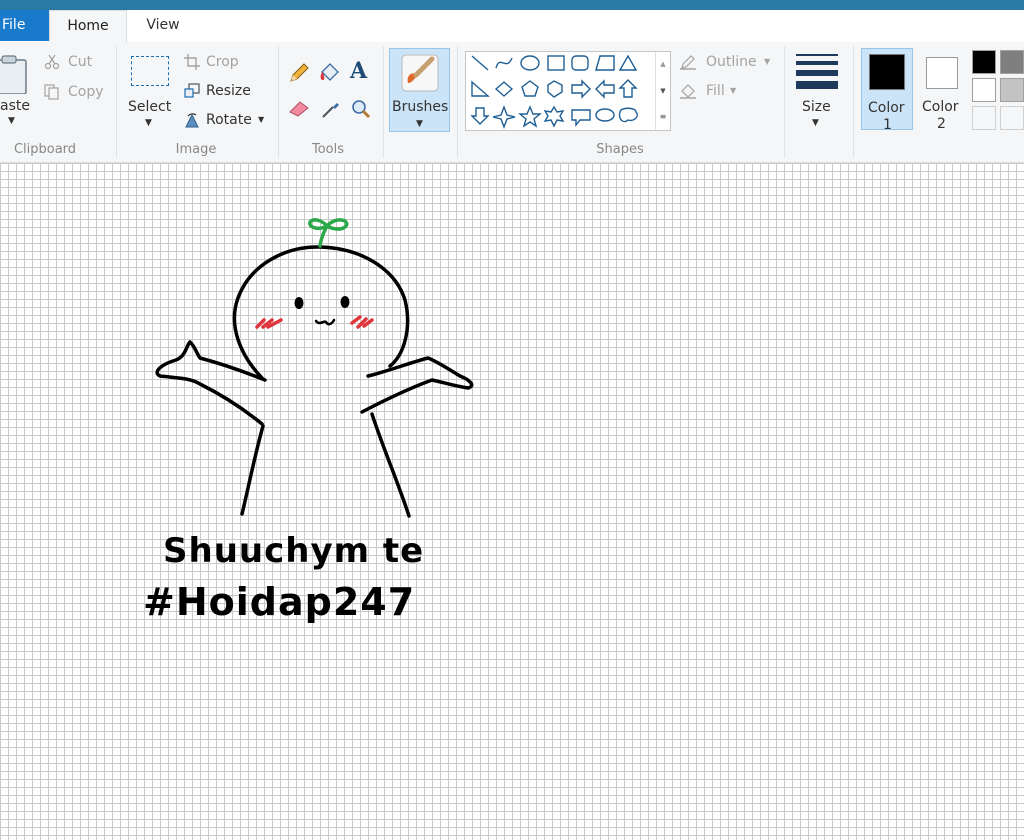 The image size is (1024, 840). Describe the element at coordinates (88, 26) in the screenshot. I see `tab-home: Home` at that location.